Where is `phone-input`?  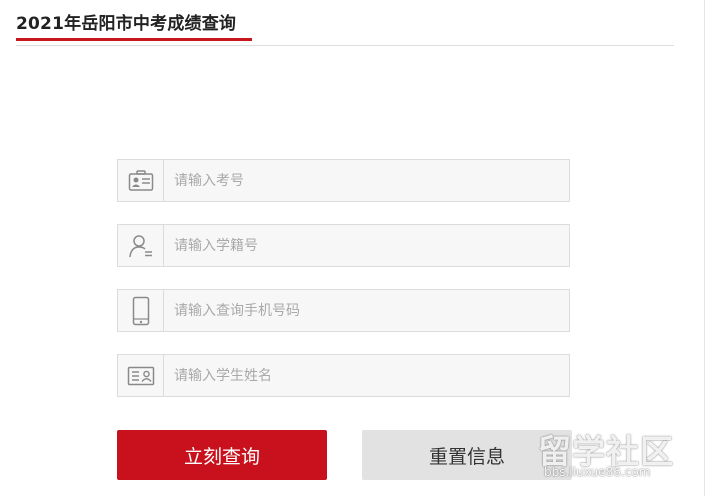 phone-input is located at coordinates (369, 310).